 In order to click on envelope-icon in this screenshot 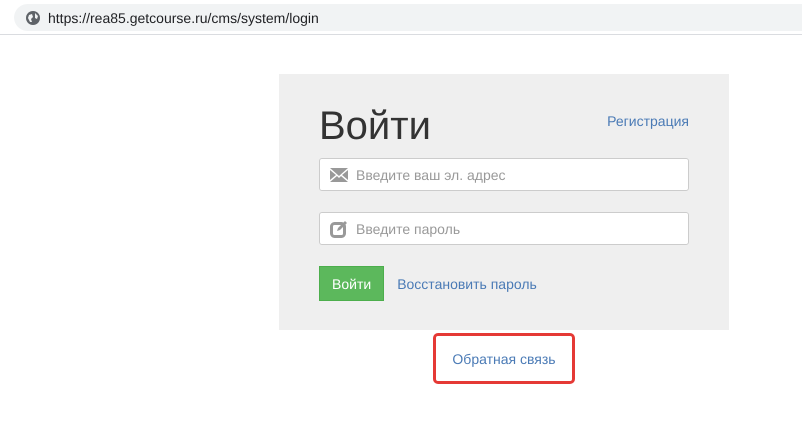, I will do `click(339, 175)`.